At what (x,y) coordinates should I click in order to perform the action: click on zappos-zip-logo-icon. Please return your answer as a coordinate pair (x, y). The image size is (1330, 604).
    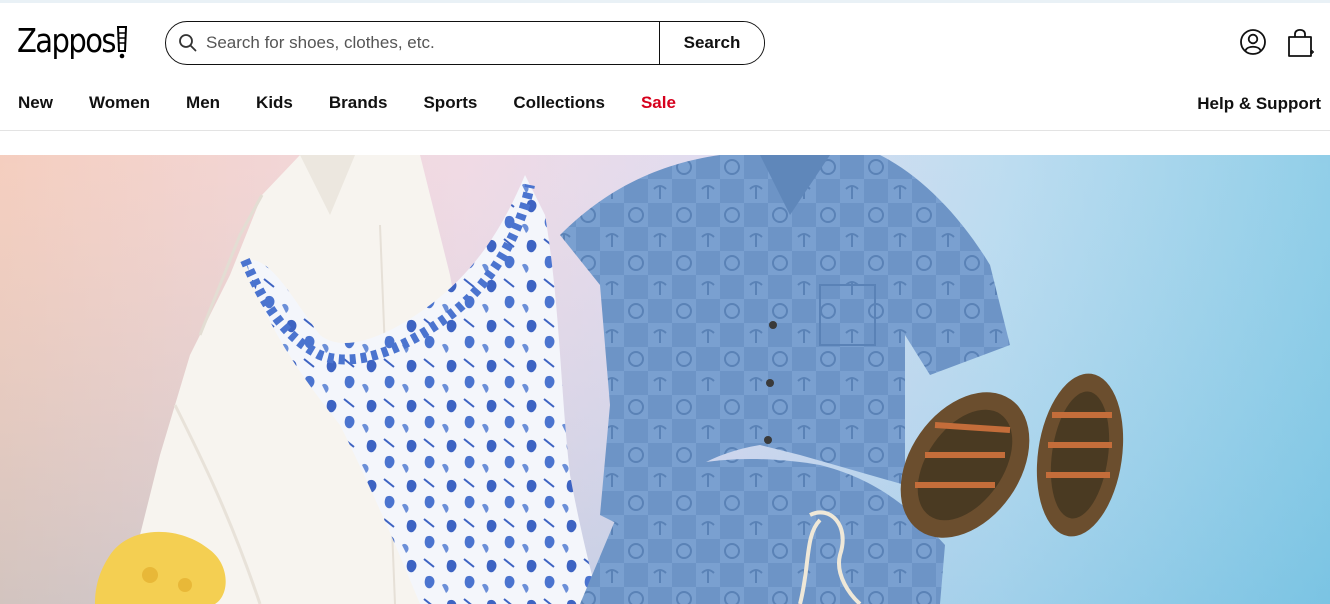
    Looking at the image, I should click on (122, 42).